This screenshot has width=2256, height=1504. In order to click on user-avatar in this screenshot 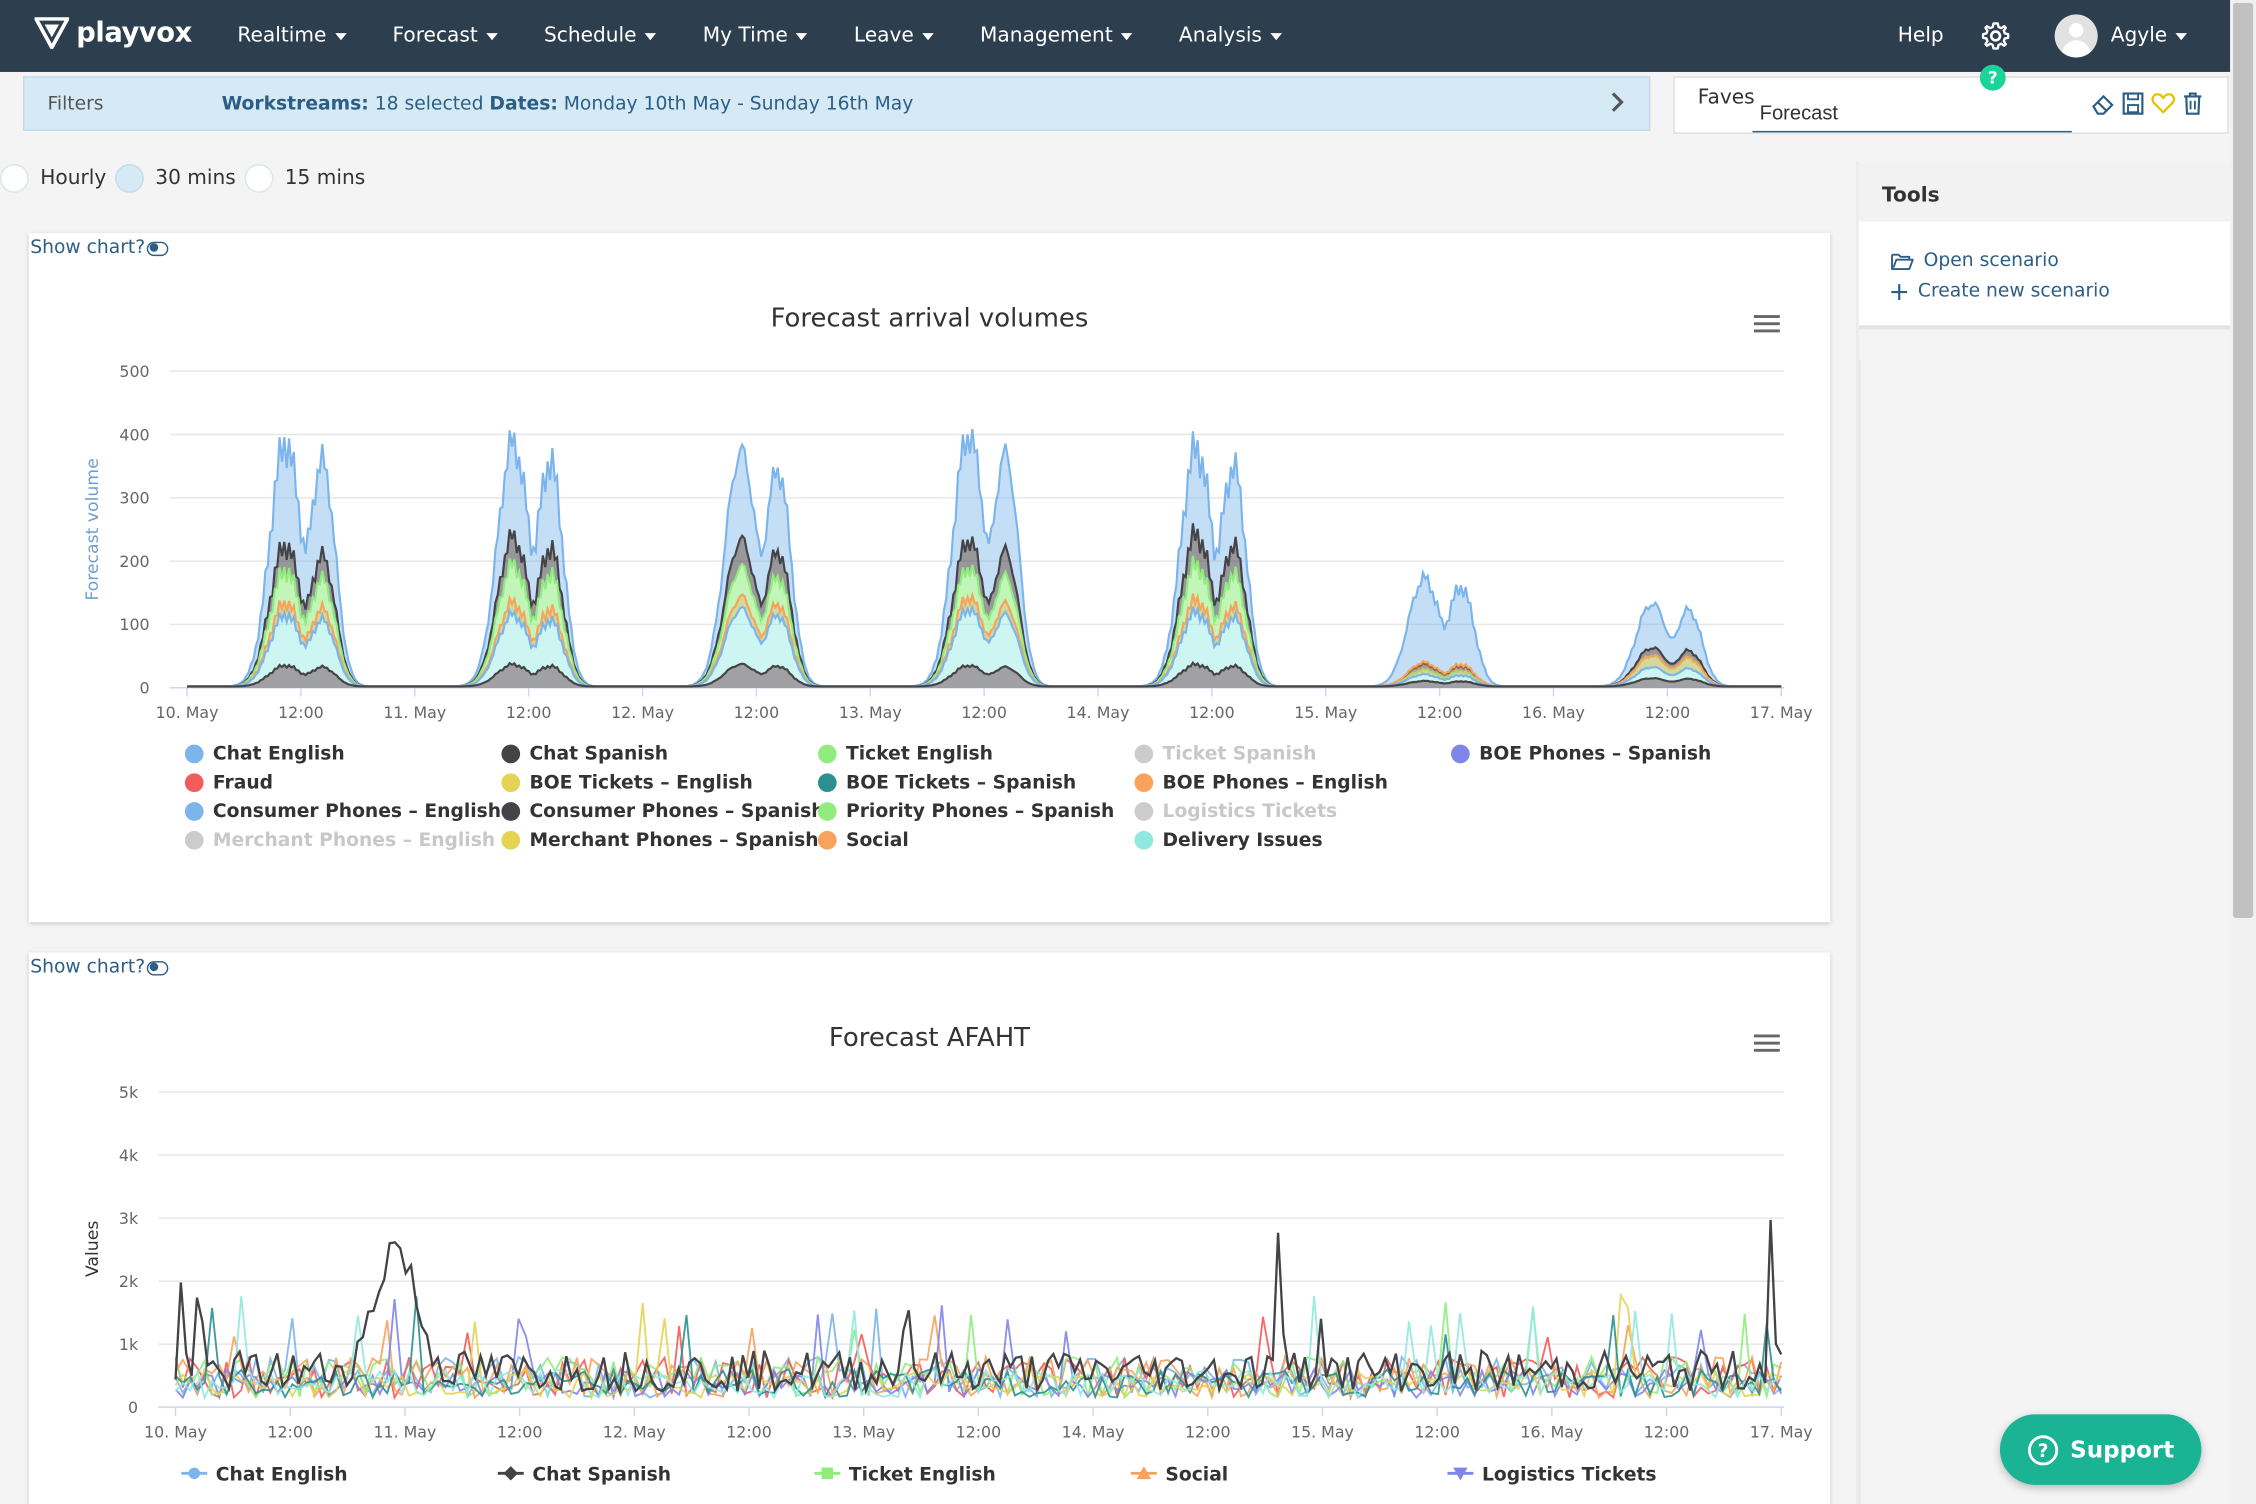, I will do `click(2076, 36)`.